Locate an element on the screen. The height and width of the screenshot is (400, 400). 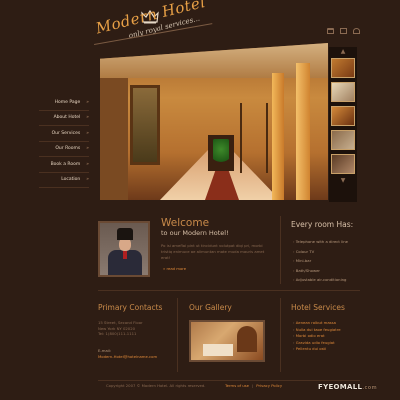
service-link: Aenean rolbut massa is located at coordinates (317, 323).